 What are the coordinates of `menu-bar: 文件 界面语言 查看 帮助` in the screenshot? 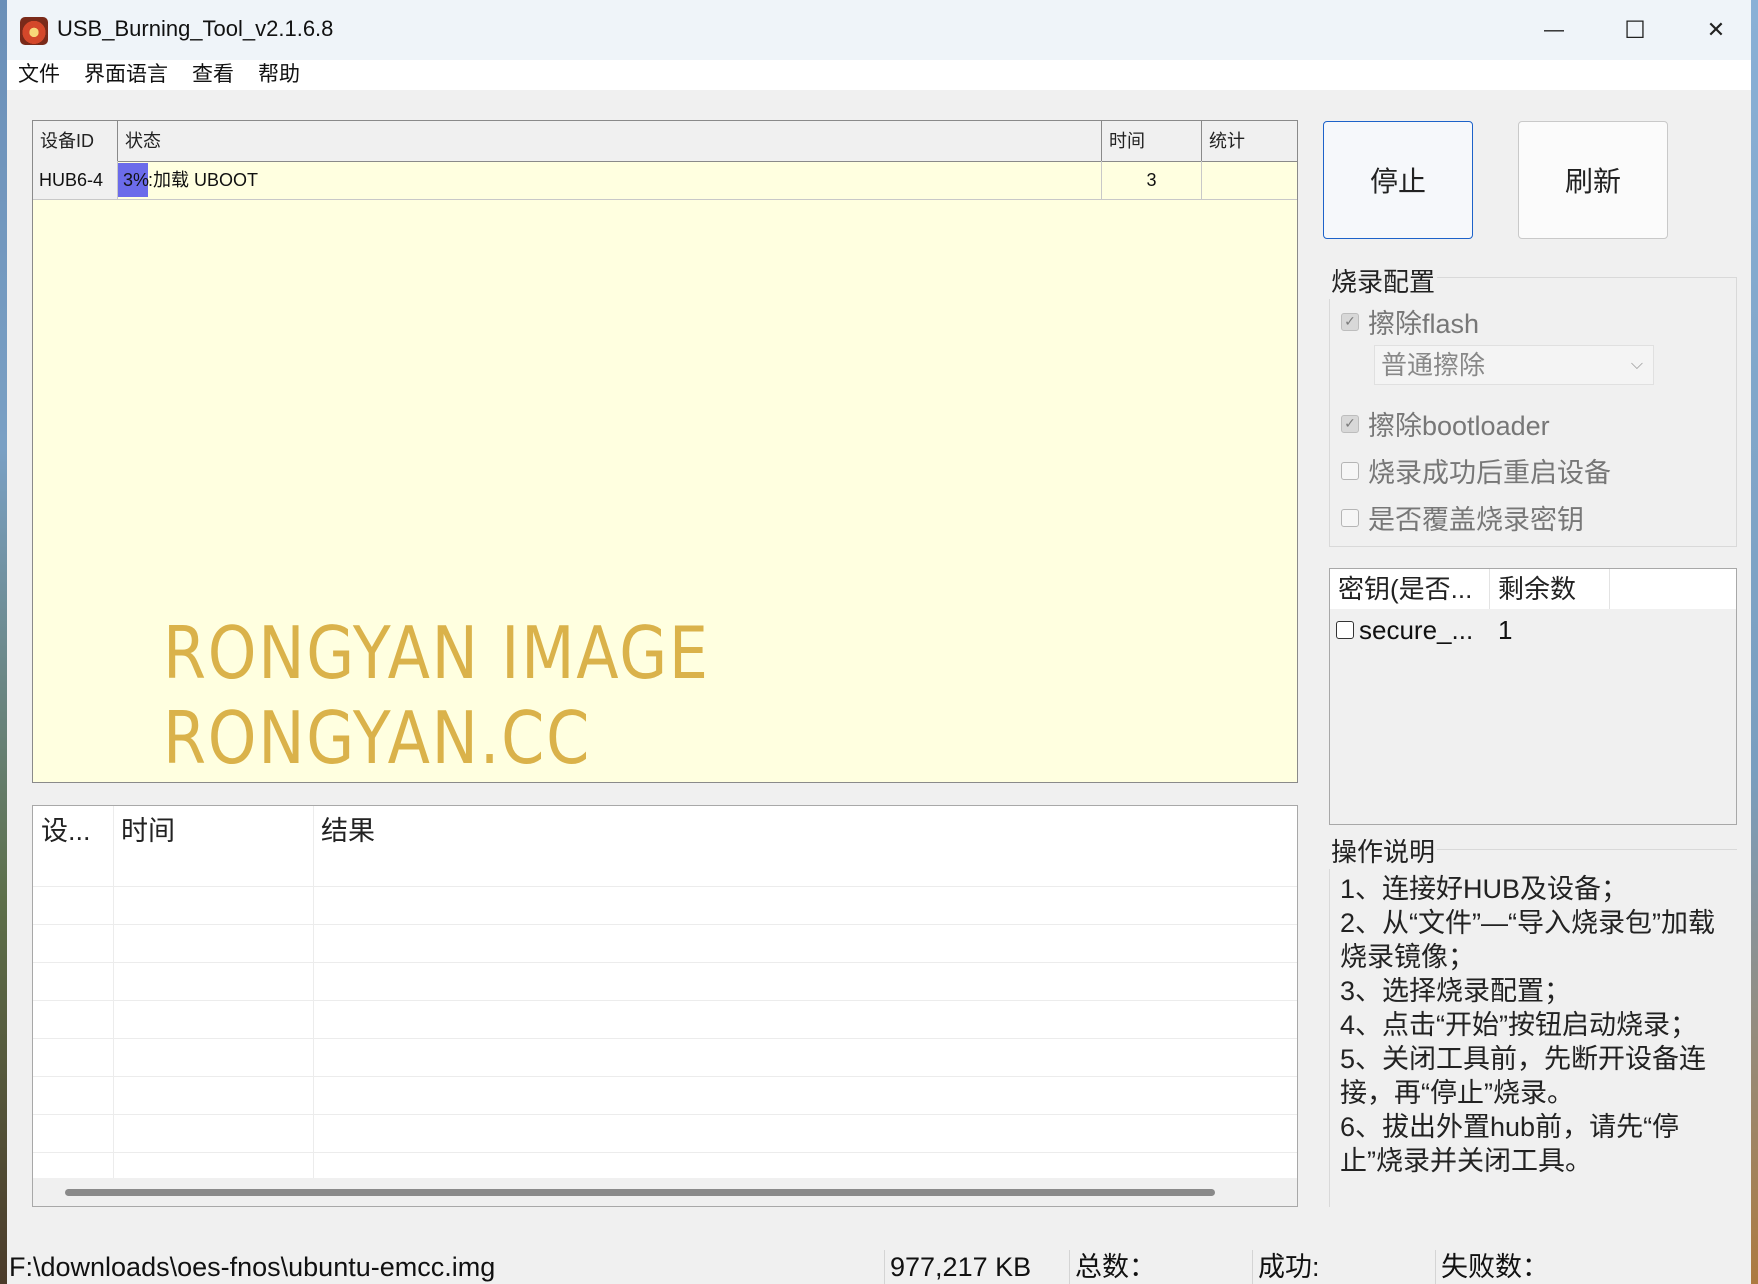 It's located at (879, 75).